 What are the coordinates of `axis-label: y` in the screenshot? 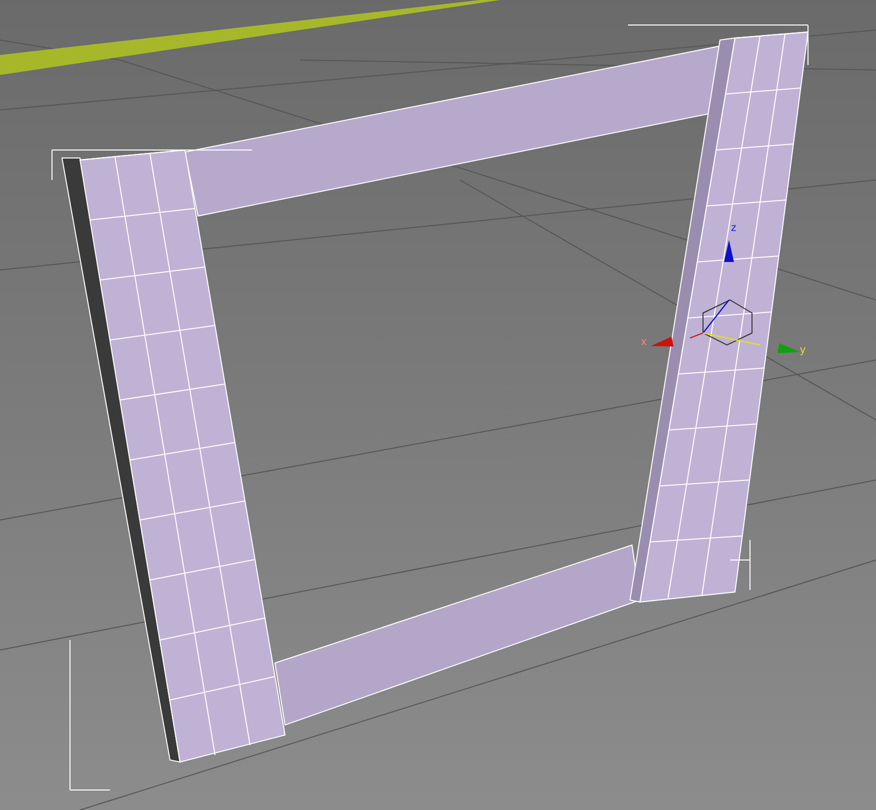 It's located at (803, 350).